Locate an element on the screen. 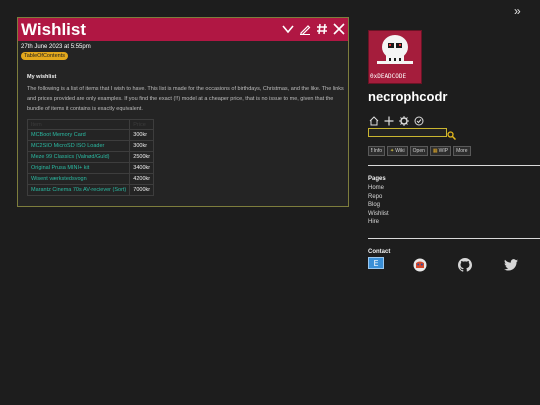 The height and width of the screenshot is (405, 540). table-row: Original Prusa MINI+ kit 3400kr is located at coordinates (90, 168).